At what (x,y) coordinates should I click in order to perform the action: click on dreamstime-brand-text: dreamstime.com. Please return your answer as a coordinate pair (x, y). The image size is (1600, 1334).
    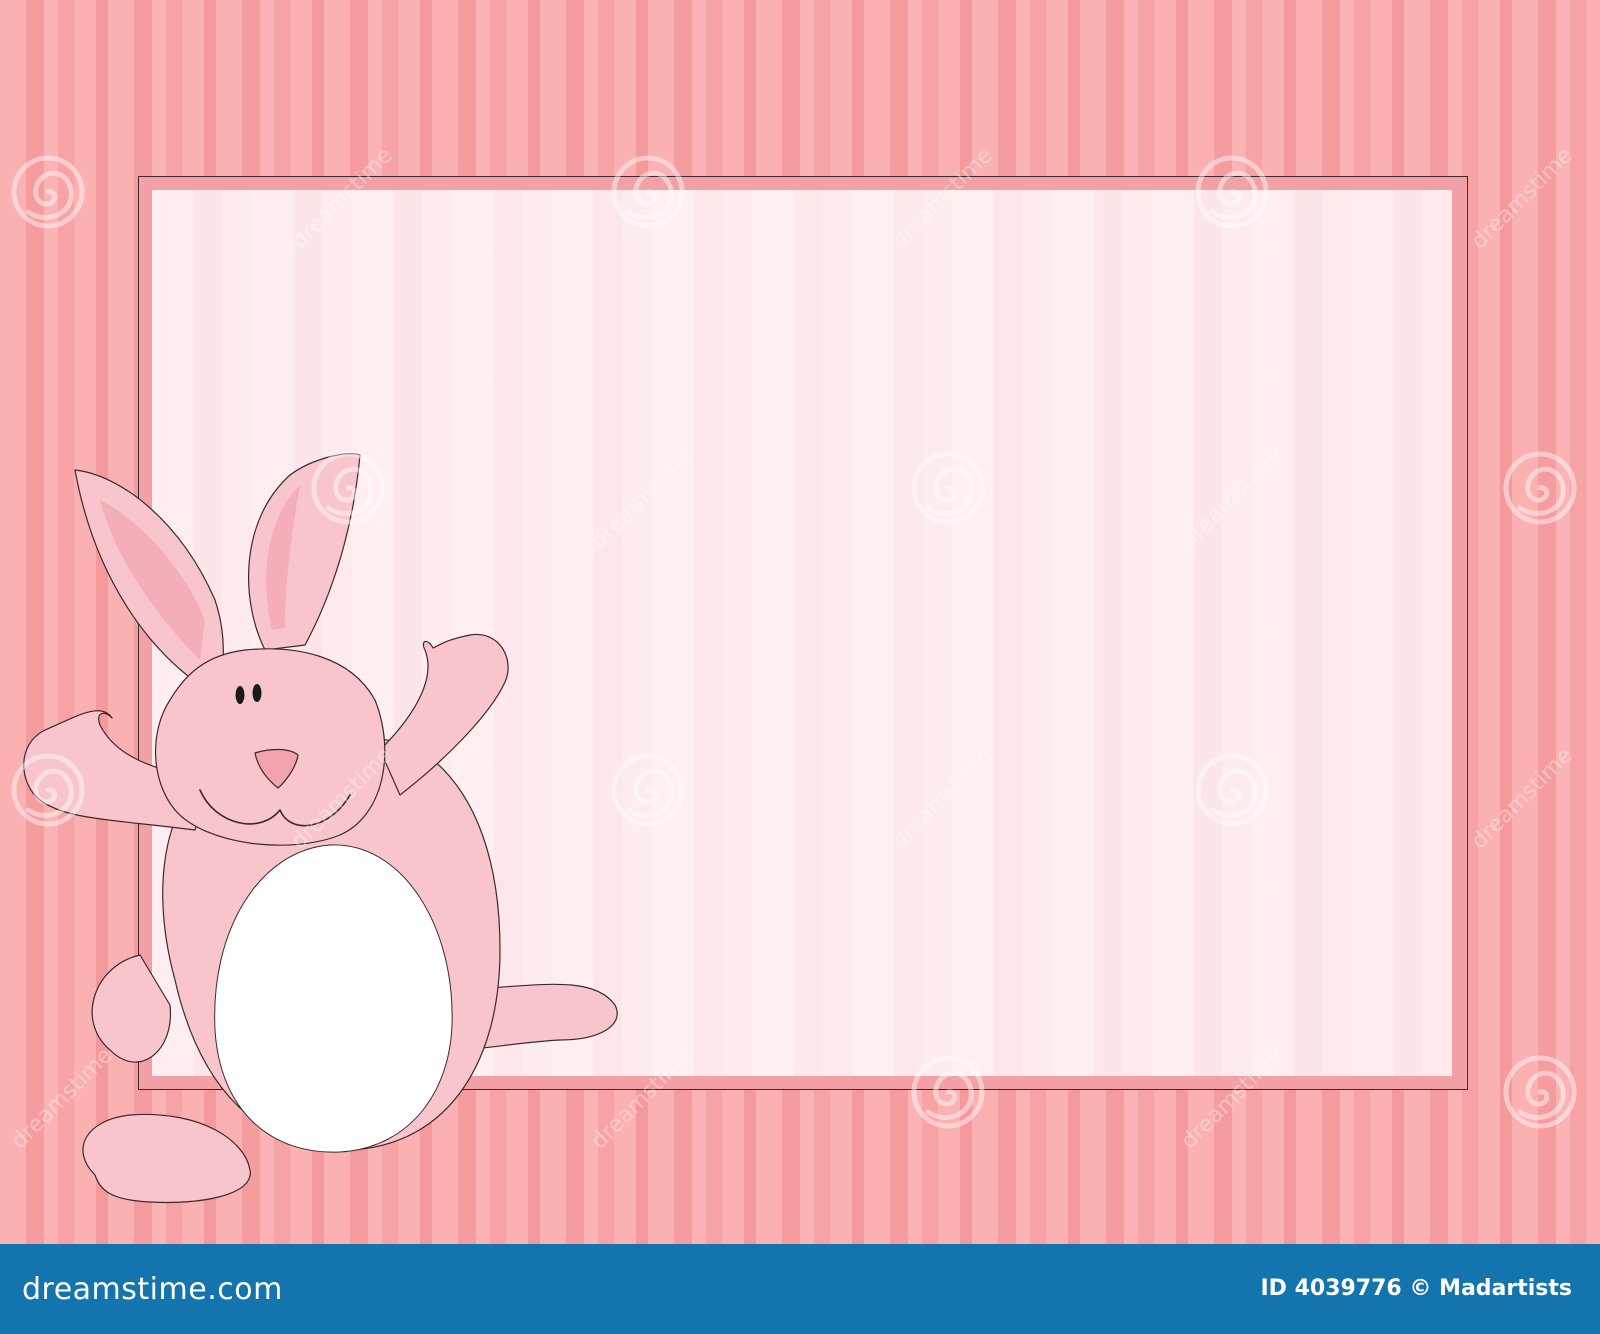
    Looking at the image, I should click on (152, 1289).